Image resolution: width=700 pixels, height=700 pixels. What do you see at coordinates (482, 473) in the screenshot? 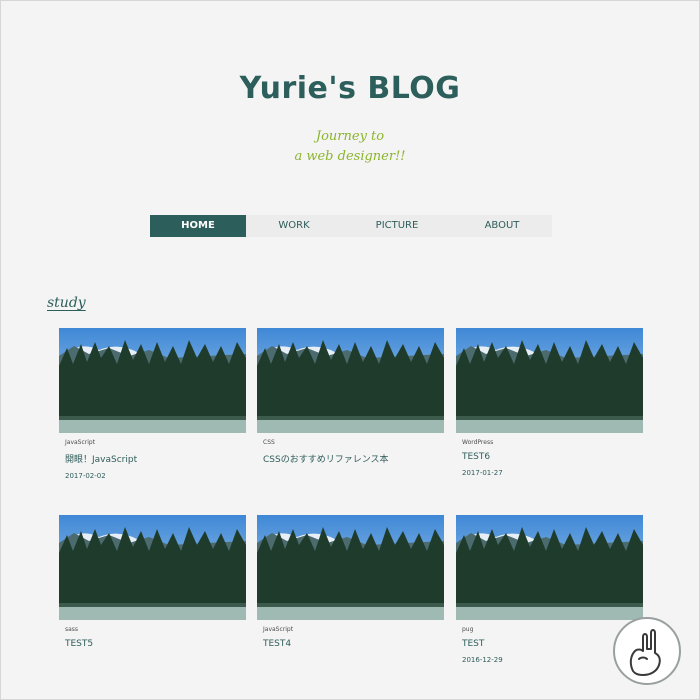
I see `post-date: 2017-01-27` at bounding box center [482, 473].